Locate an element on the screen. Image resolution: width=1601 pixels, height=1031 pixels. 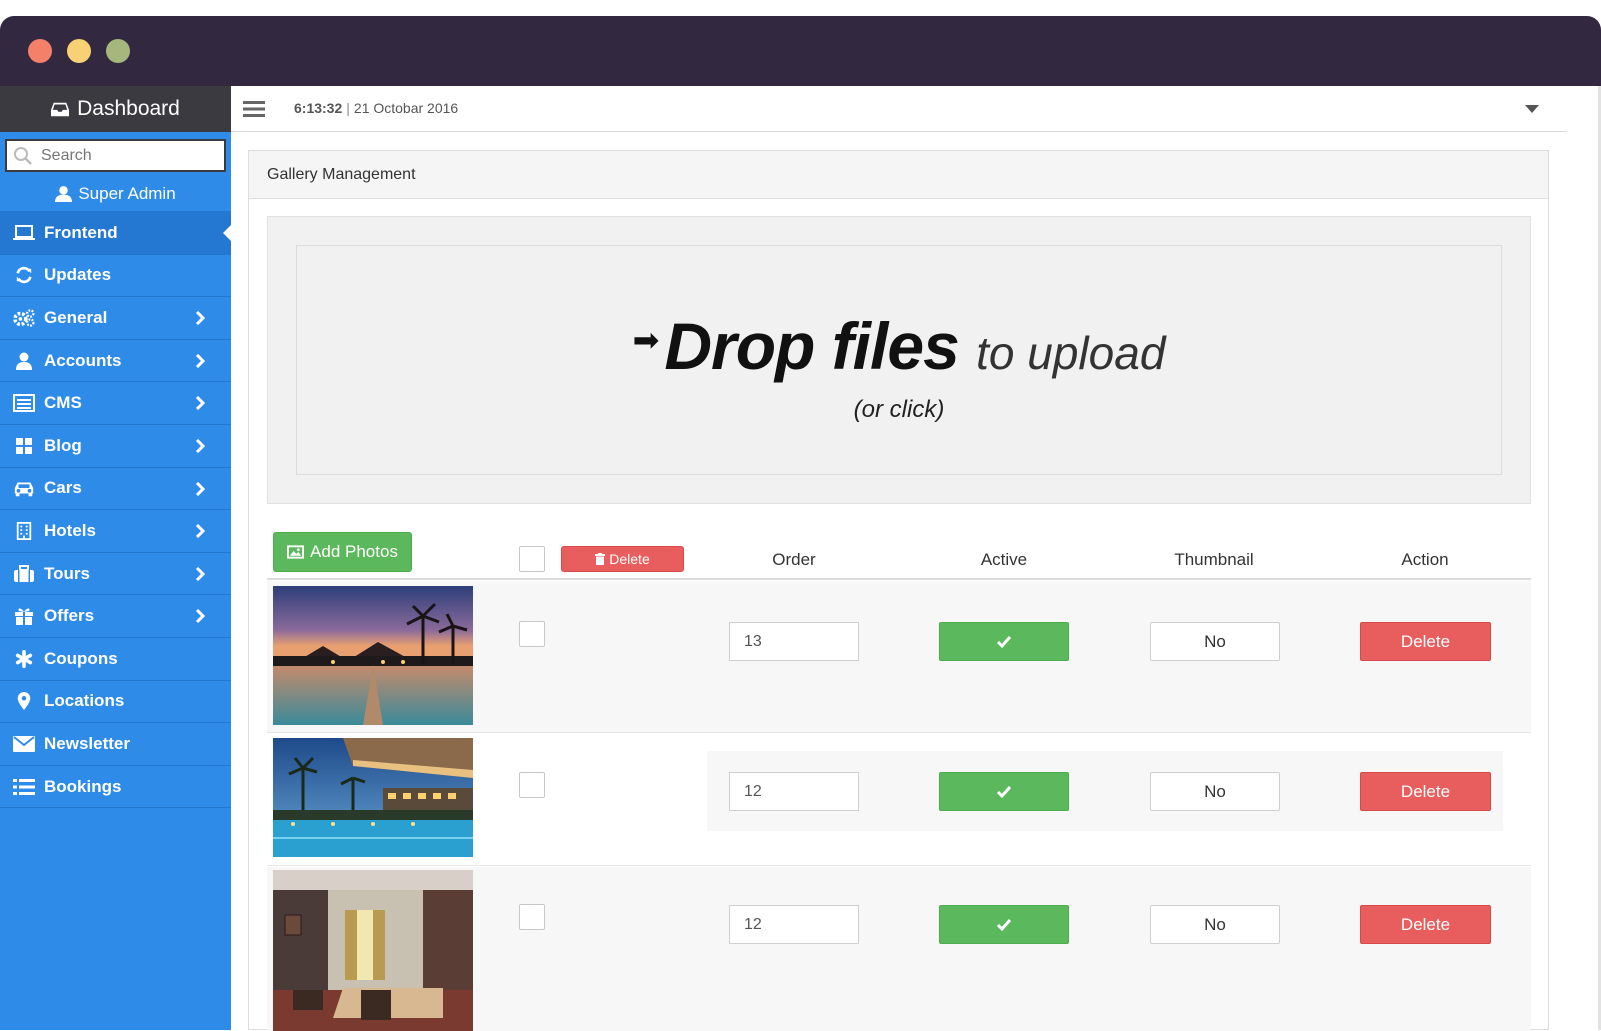
close-window-button is located at coordinates (40, 51).